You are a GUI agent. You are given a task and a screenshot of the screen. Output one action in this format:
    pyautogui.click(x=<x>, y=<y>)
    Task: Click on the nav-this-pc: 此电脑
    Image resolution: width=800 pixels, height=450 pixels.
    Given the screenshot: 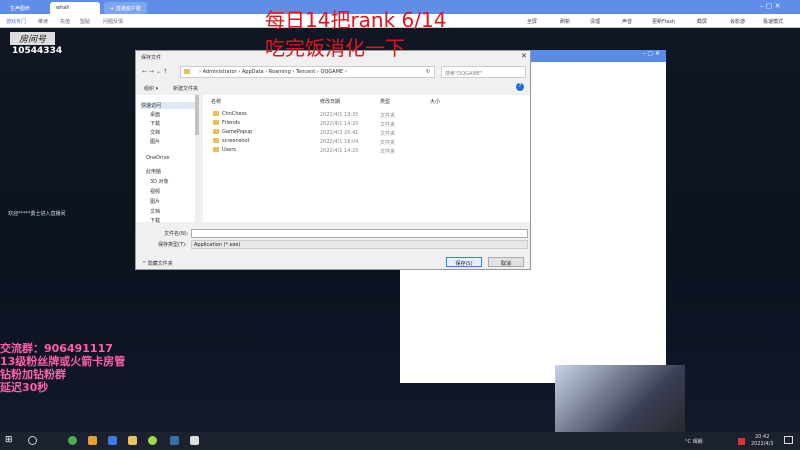 What is the action you would take?
    pyautogui.click(x=153, y=171)
    